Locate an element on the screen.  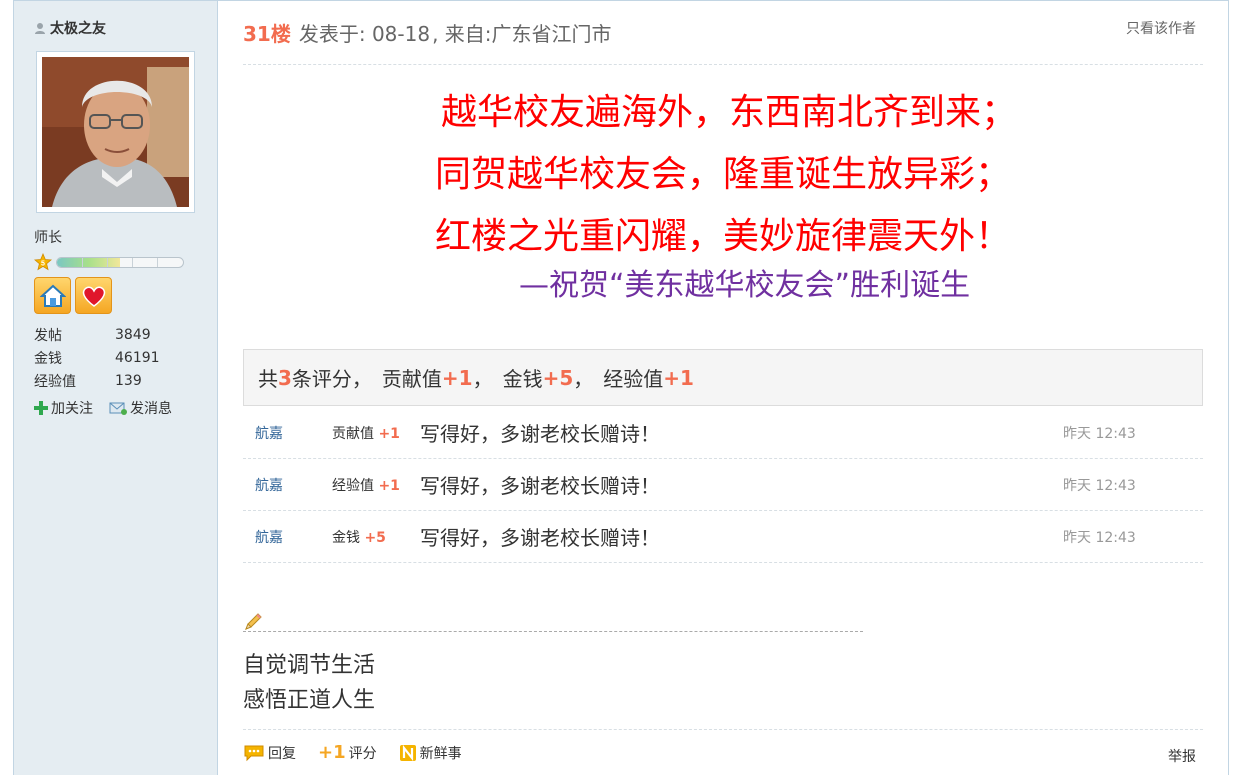
message-label: 发消息 is located at coordinates (151, 409).